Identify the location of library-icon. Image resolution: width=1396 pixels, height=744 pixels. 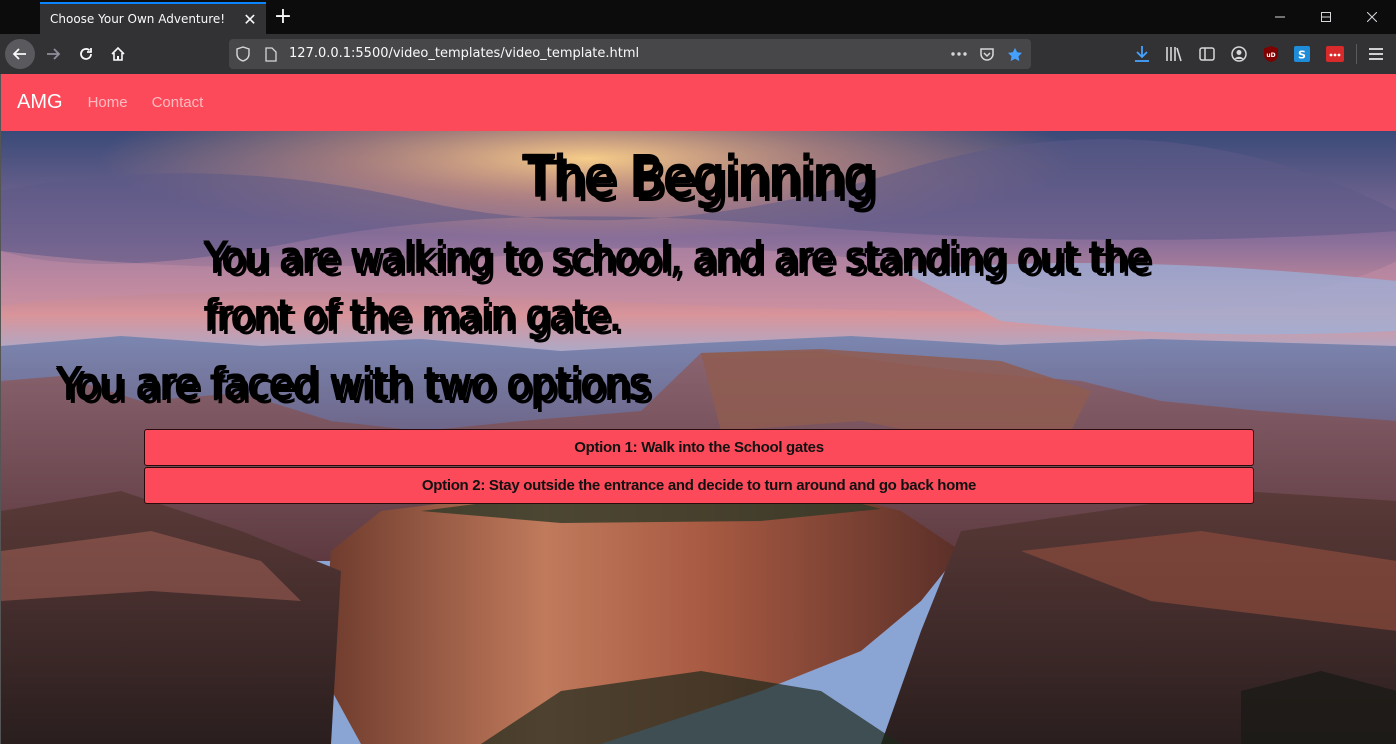
(1174, 54).